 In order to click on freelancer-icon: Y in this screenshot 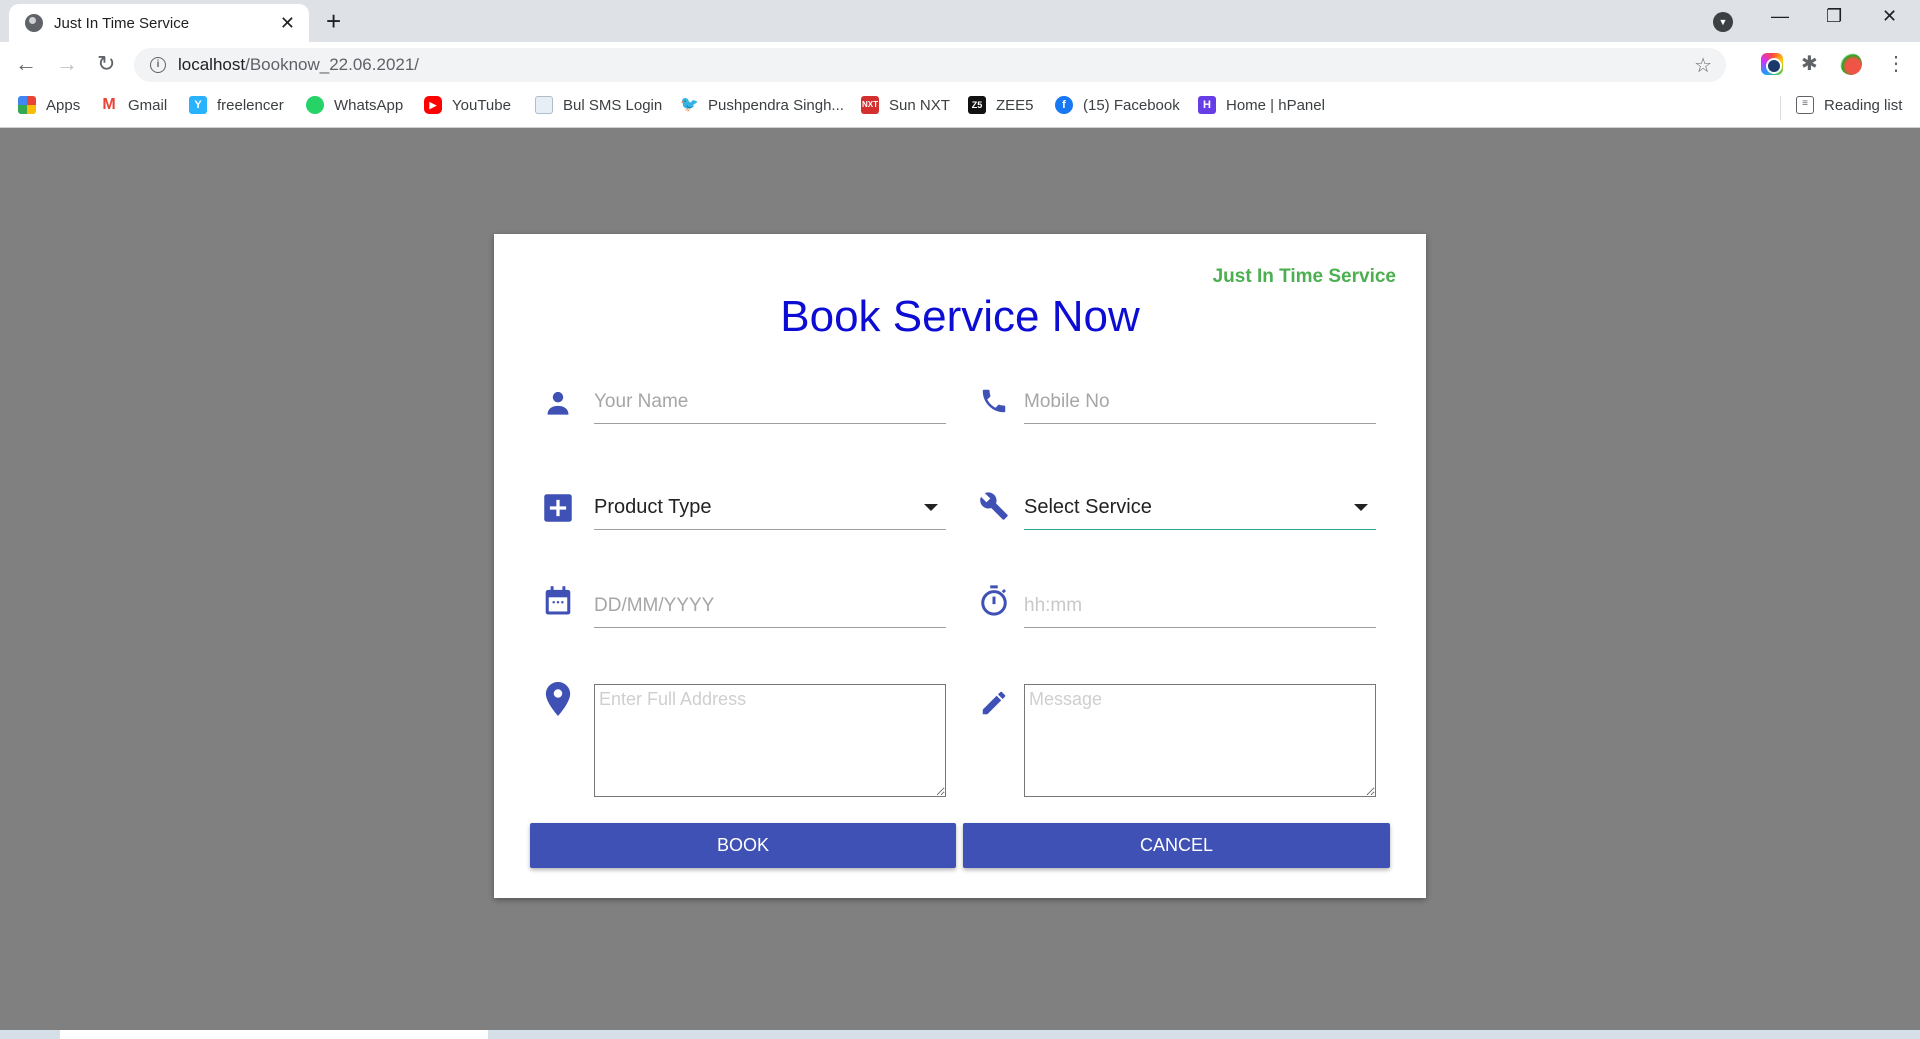, I will do `click(198, 105)`.